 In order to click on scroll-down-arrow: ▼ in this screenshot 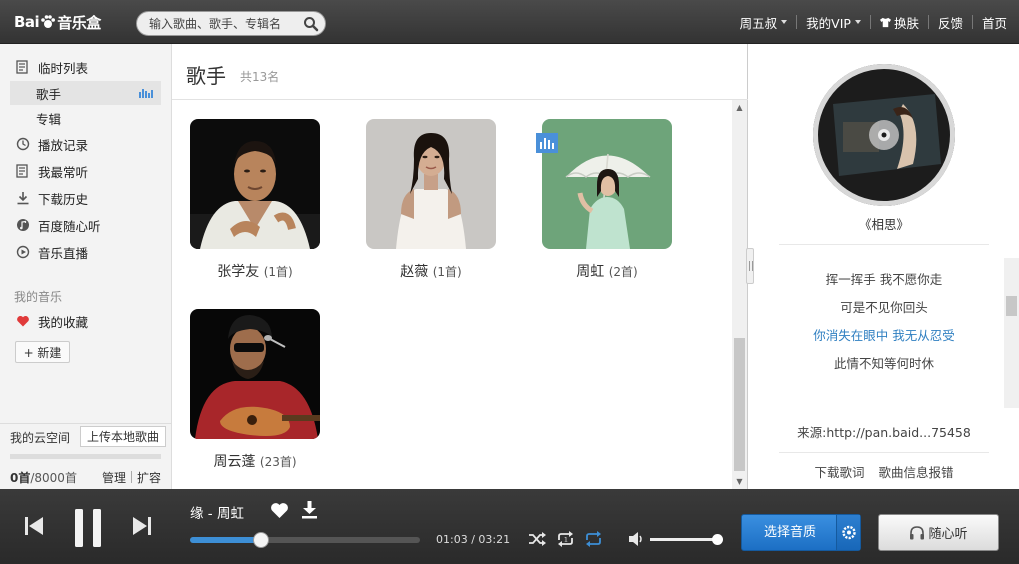, I will do `click(739, 481)`.